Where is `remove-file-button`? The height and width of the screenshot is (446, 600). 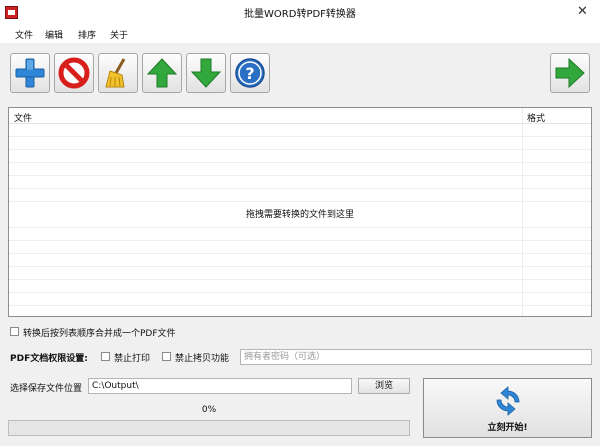
remove-file-button is located at coordinates (74, 73).